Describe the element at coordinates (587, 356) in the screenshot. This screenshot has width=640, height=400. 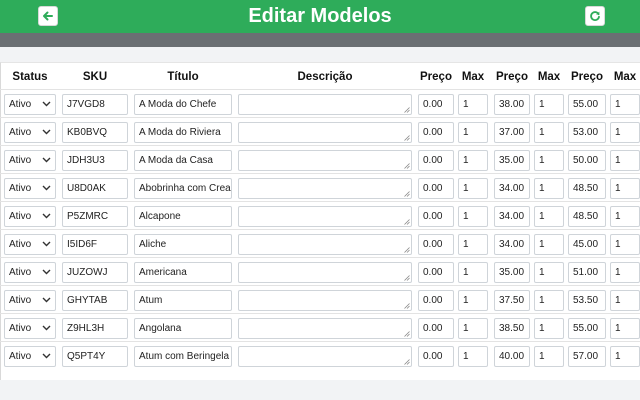
I see `price-field-3: 57.00` at that location.